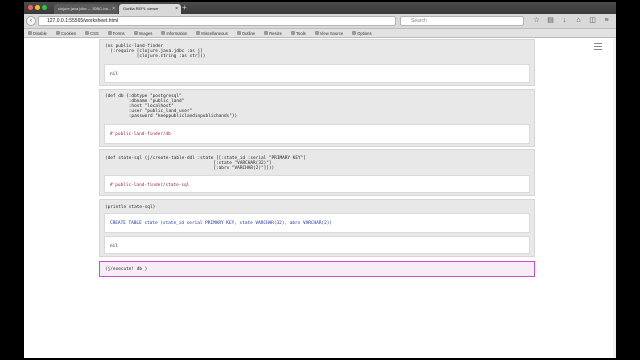 The height and width of the screenshot is (360, 640). I want to click on new-tab-button: +, so click(184, 8).